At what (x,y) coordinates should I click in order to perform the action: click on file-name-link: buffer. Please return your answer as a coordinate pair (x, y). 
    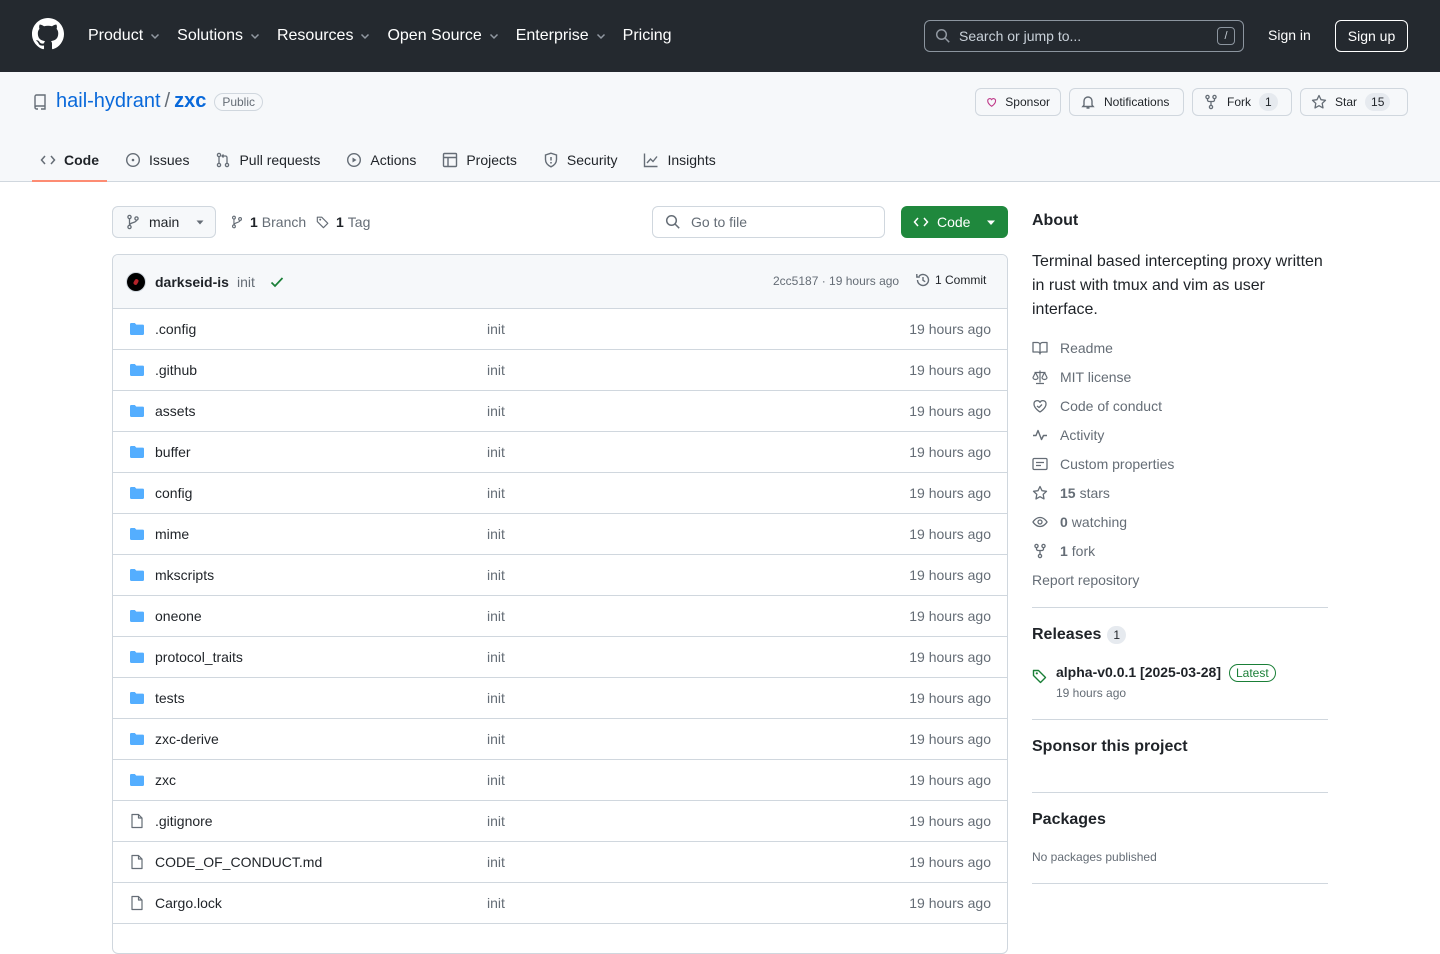
    Looking at the image, I should click on (173, 452).